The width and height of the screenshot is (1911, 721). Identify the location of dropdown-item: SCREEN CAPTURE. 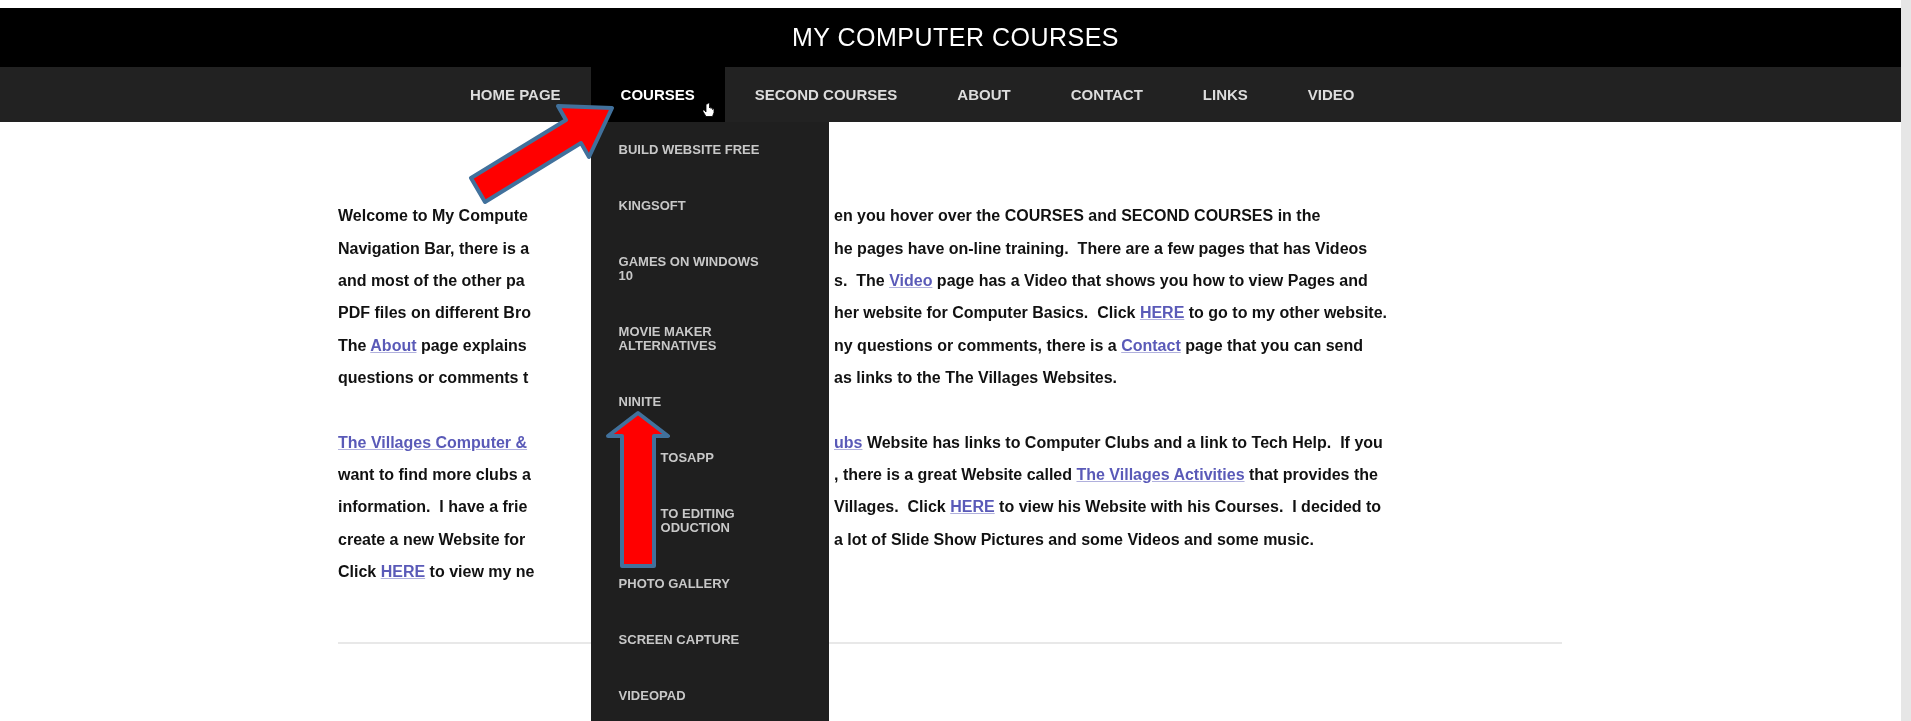
(679, 640).